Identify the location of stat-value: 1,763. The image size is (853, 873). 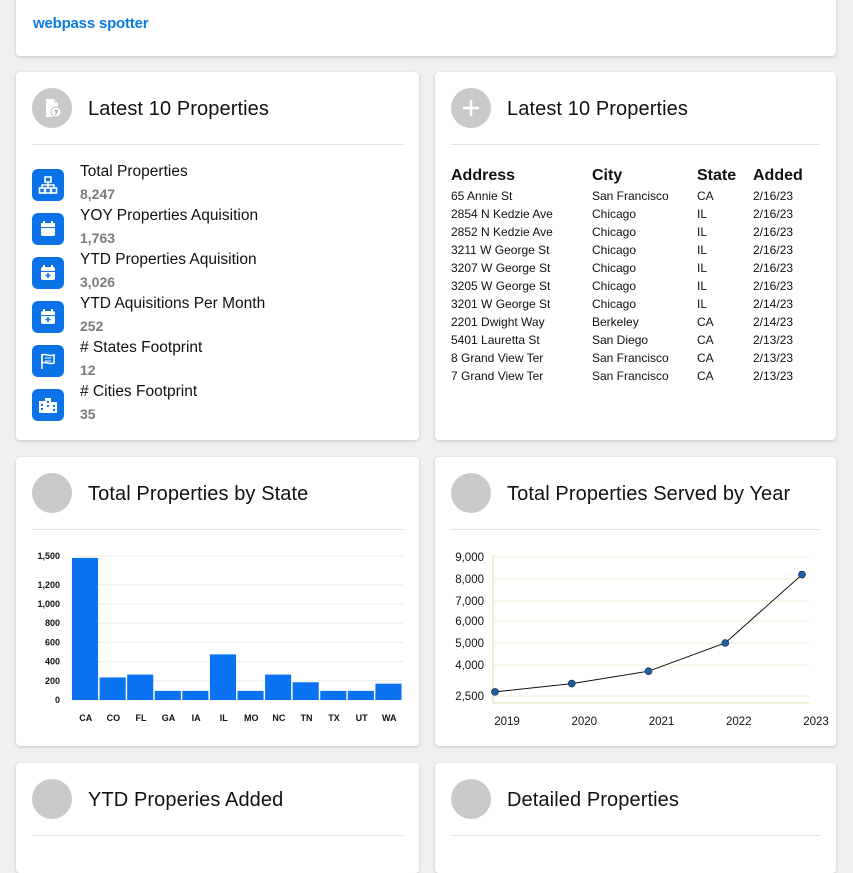
(98, 238).